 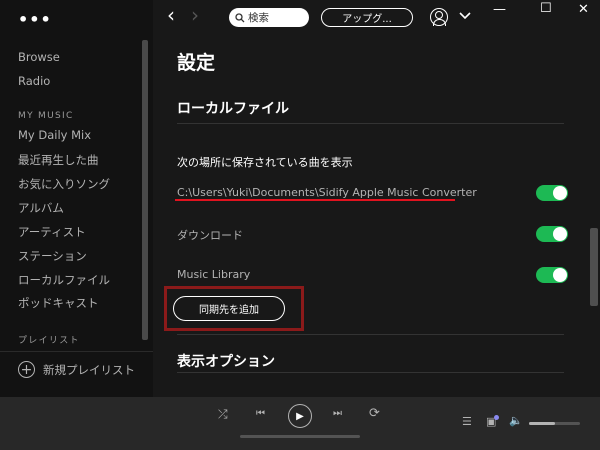 I want to click on sidebar-item-liked-songs: お気に入りソング, so click(x=64, y=184).